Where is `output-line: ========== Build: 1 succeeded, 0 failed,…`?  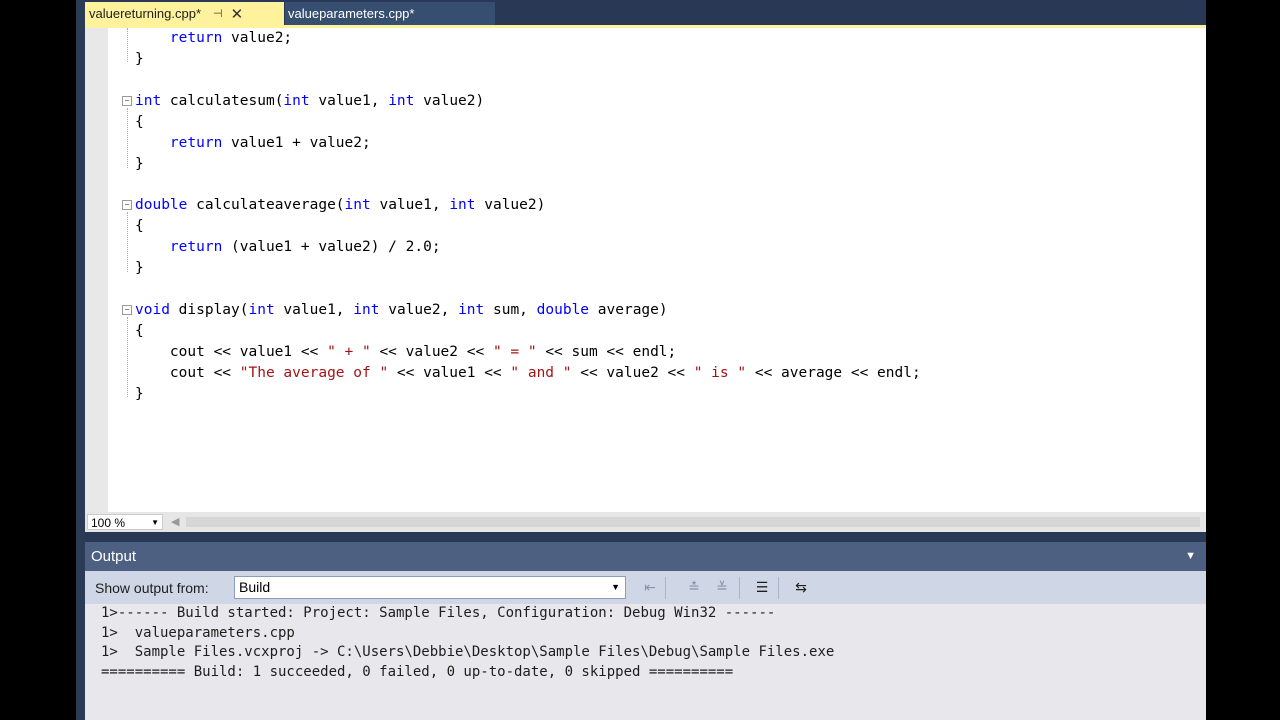
output-line: ========== Build: 1 succeeded, 0 failed,… is located at coordinates (417, 671).